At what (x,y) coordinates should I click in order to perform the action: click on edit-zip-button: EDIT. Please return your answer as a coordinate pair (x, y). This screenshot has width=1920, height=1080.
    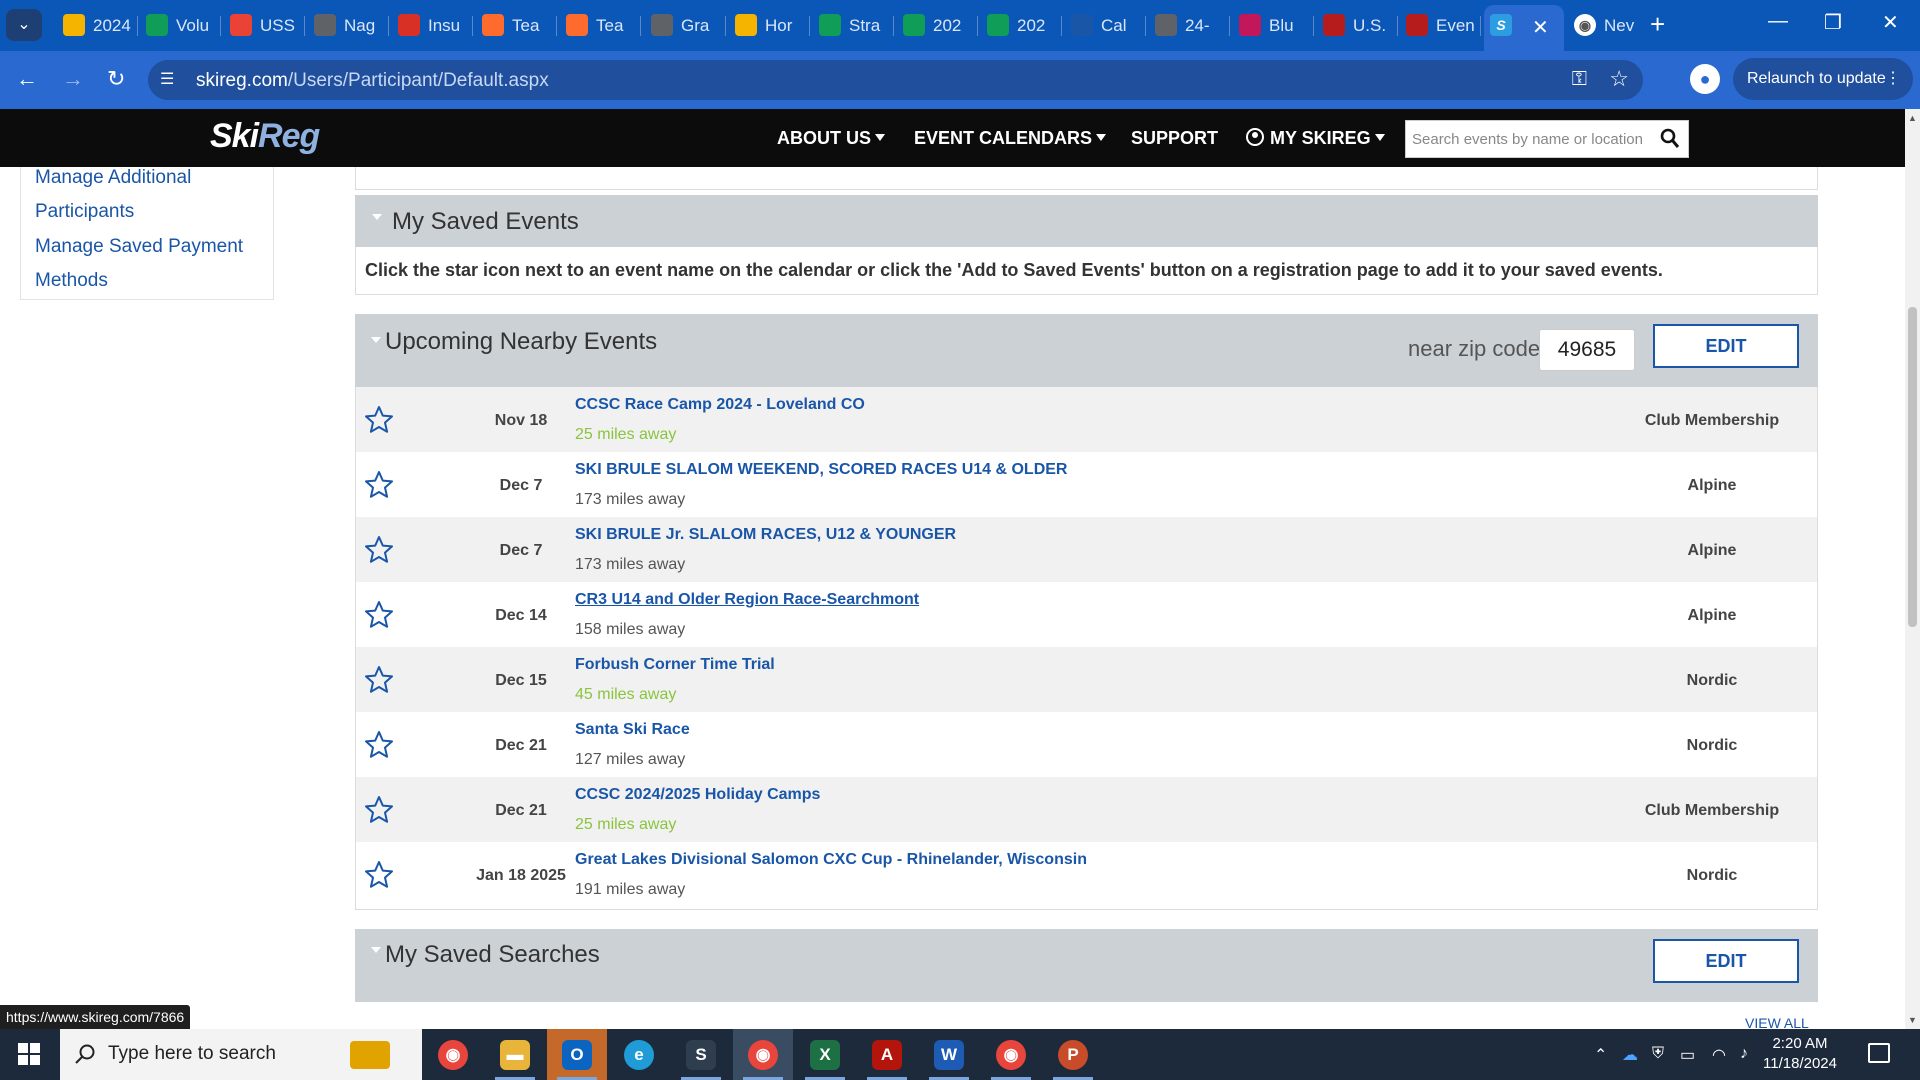
    Looking at the image, I should click on (1726, 346).